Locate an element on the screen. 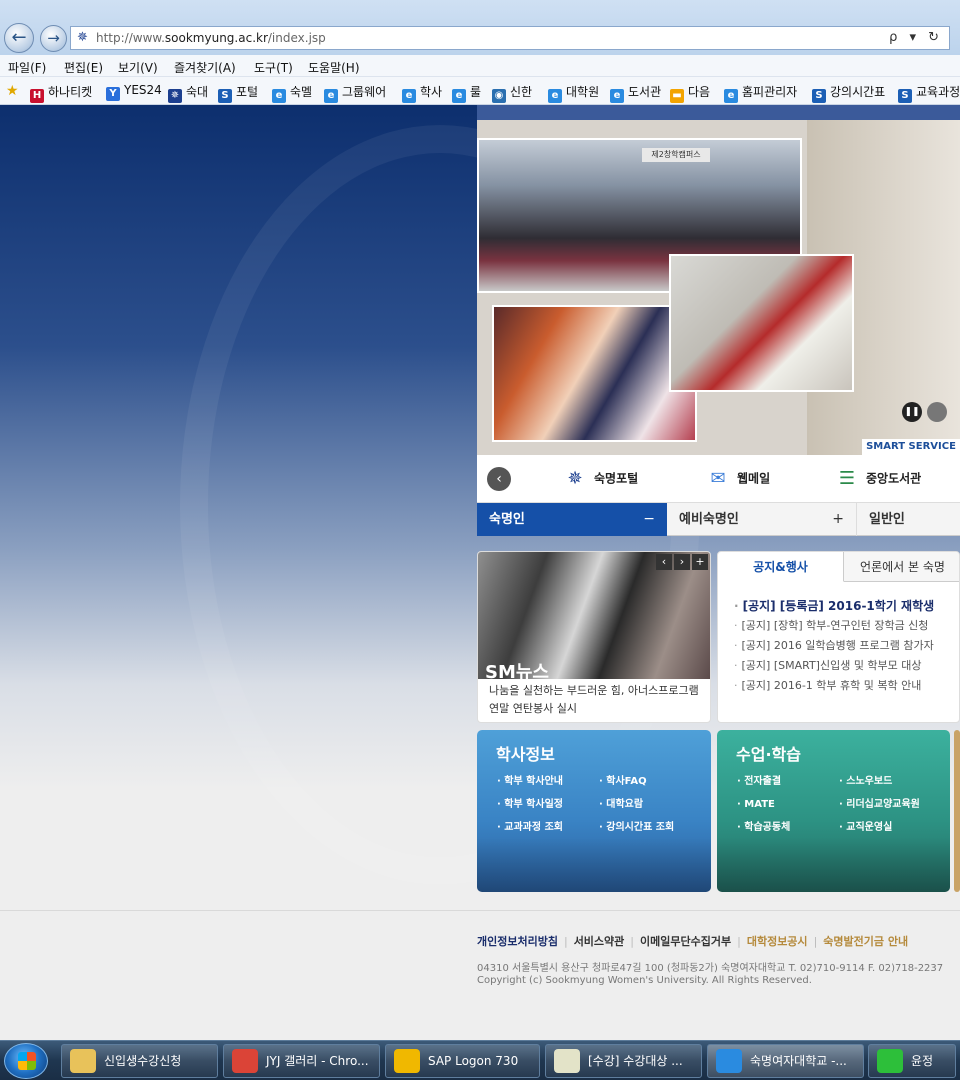  tab-label: 일반인 is located at coordinates (887, 519).